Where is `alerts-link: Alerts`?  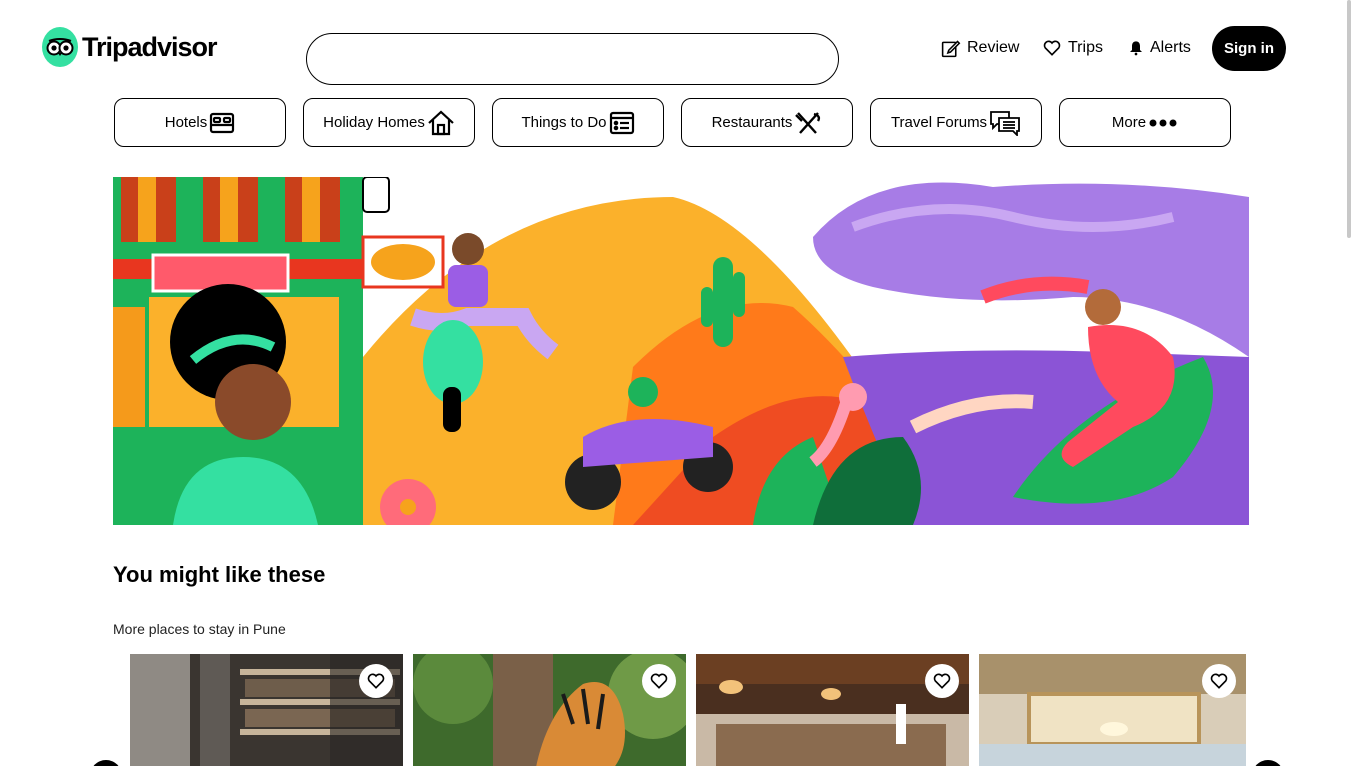
alerts-link: Alerts is located at coordinates (1159, 48).